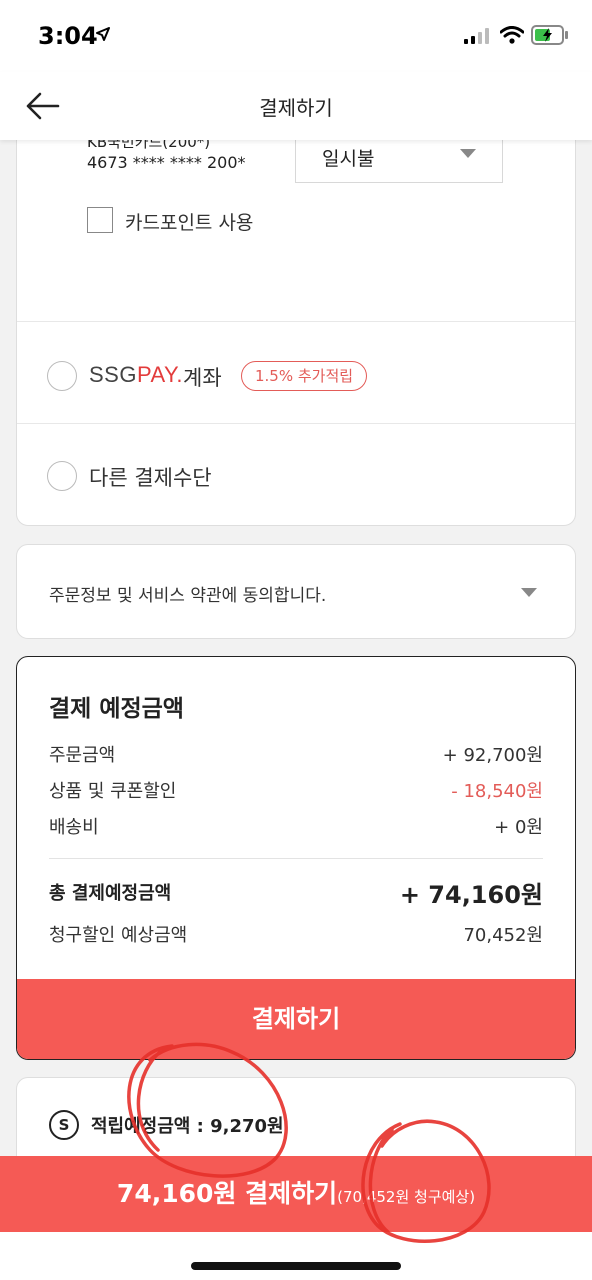  Describe the element at coordinates (492, 755) in the screenshot. I see `summary-row-value: + 92,700원` at that location.